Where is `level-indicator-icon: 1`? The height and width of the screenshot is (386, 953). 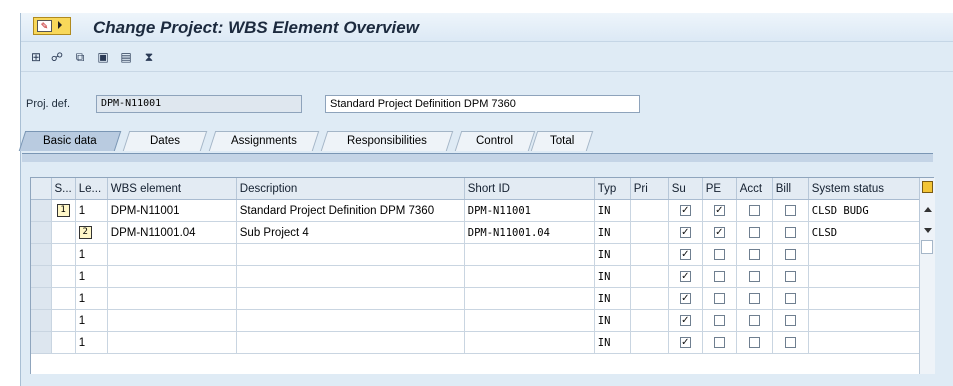
level-indicator-icon: 1 is located at coordinates (63, 210).